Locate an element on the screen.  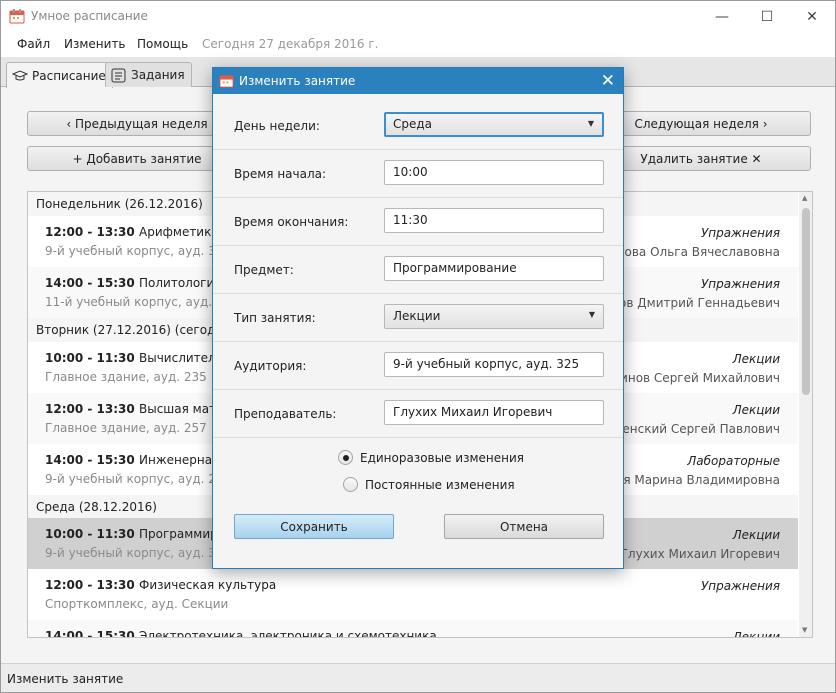
radio-once-indicator is located at coordinates (345, 457).